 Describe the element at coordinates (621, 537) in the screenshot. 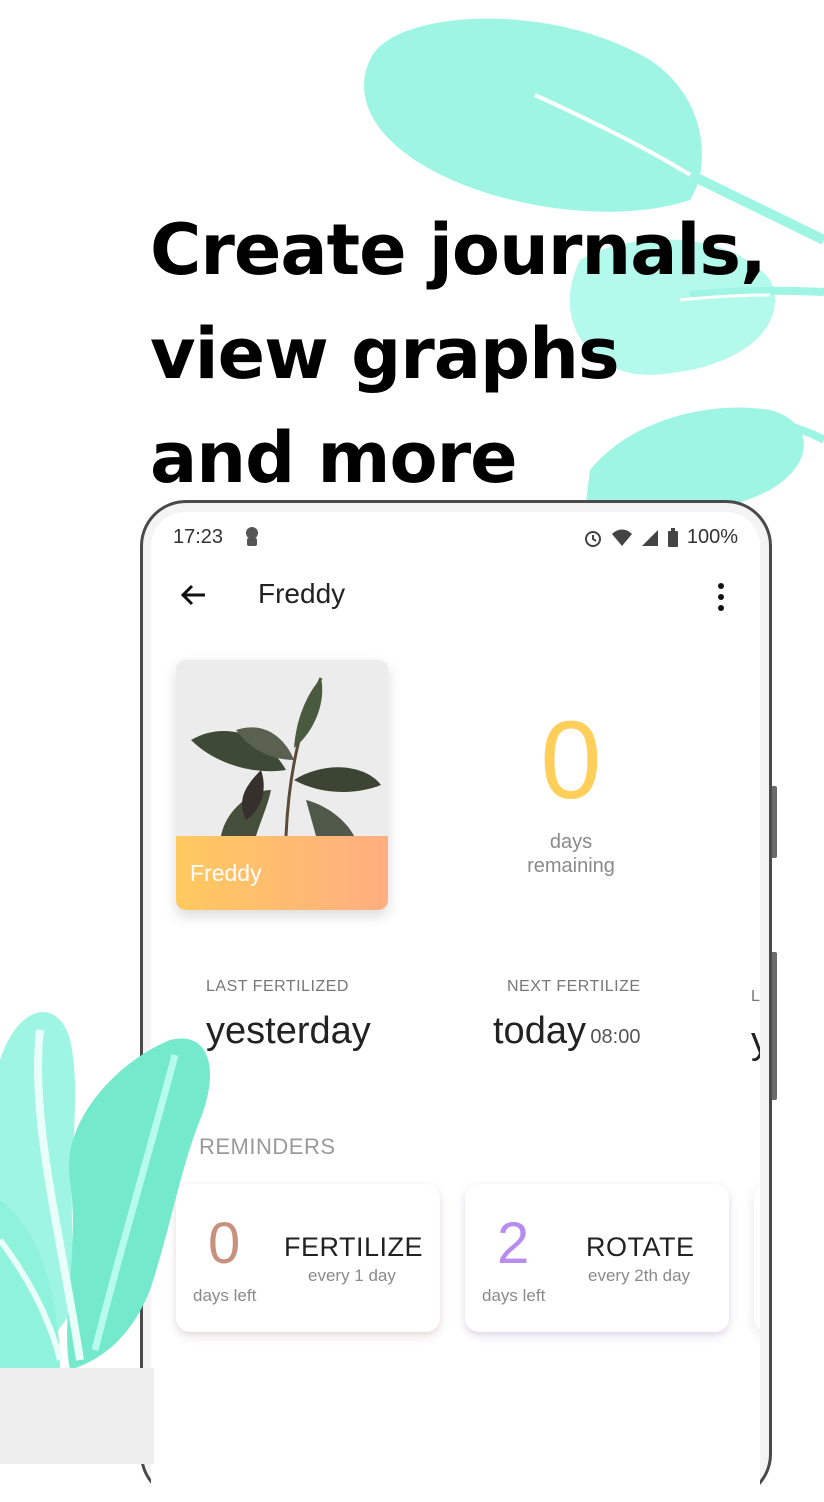

I see `wifi-icon` at that location.